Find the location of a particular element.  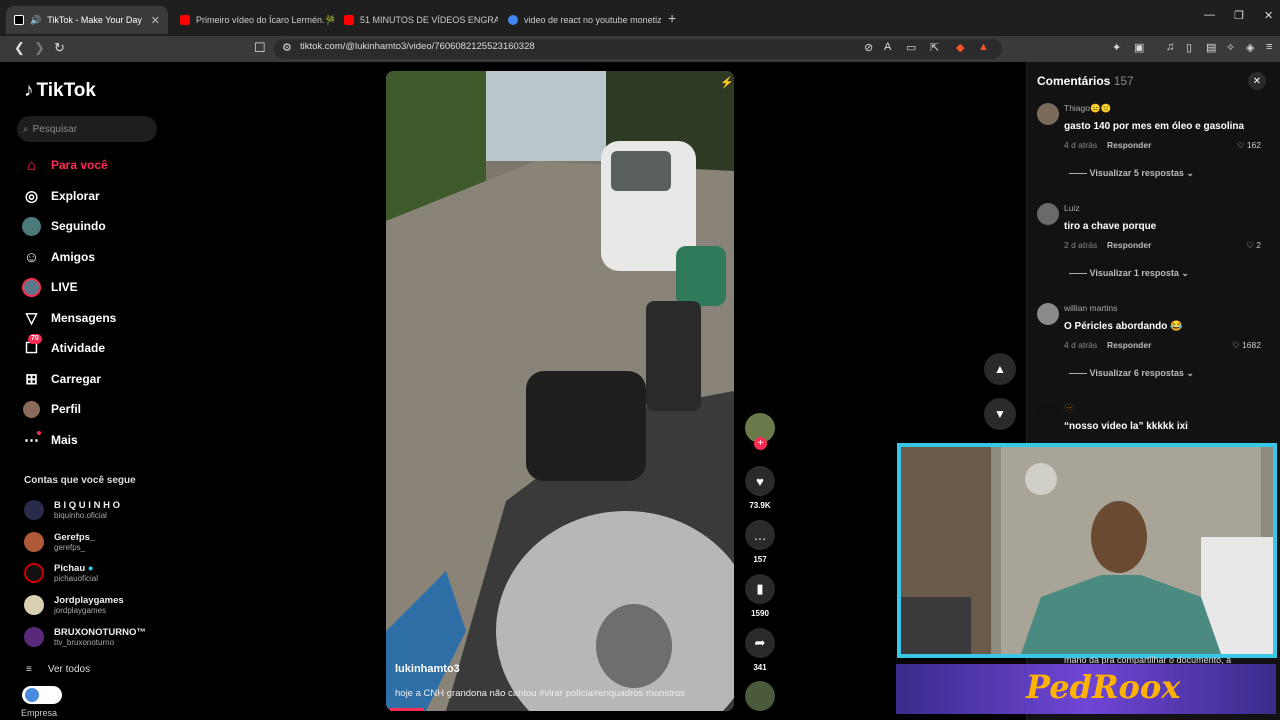

nav-item-carregar: ⊞ Carregar is located at coordinates (102, 379).